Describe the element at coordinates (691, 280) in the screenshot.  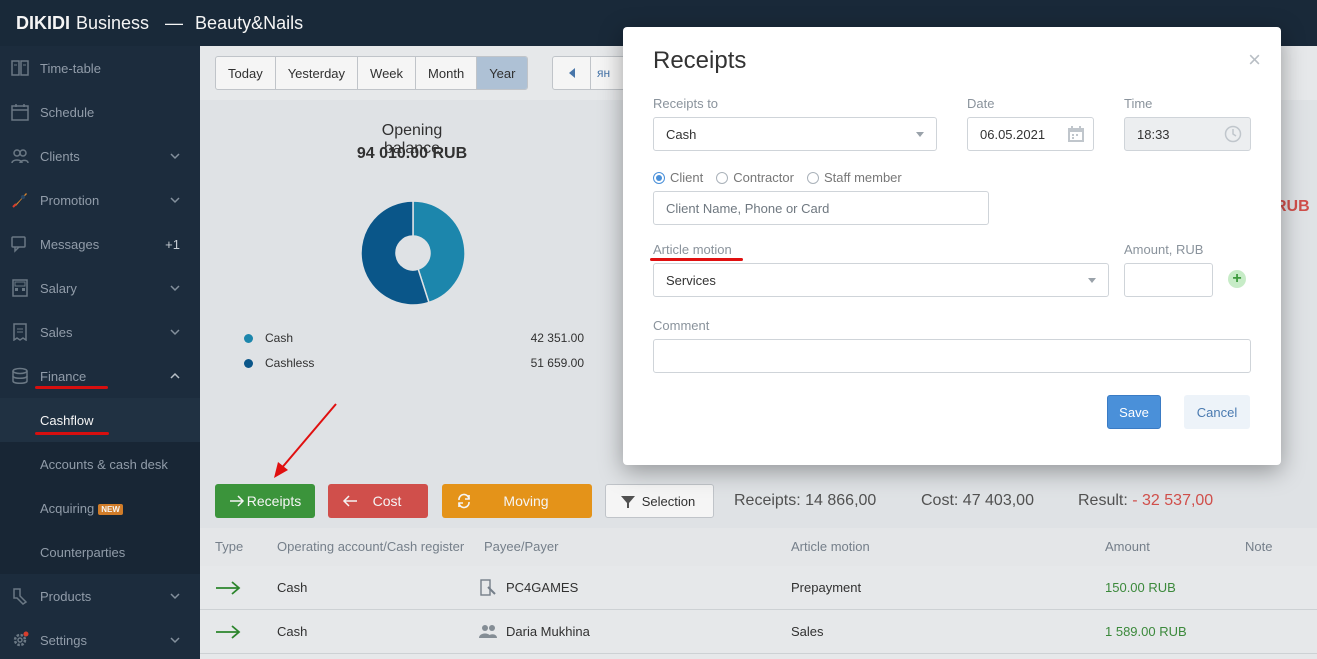
I see `article-motion-value: Services` at that location.